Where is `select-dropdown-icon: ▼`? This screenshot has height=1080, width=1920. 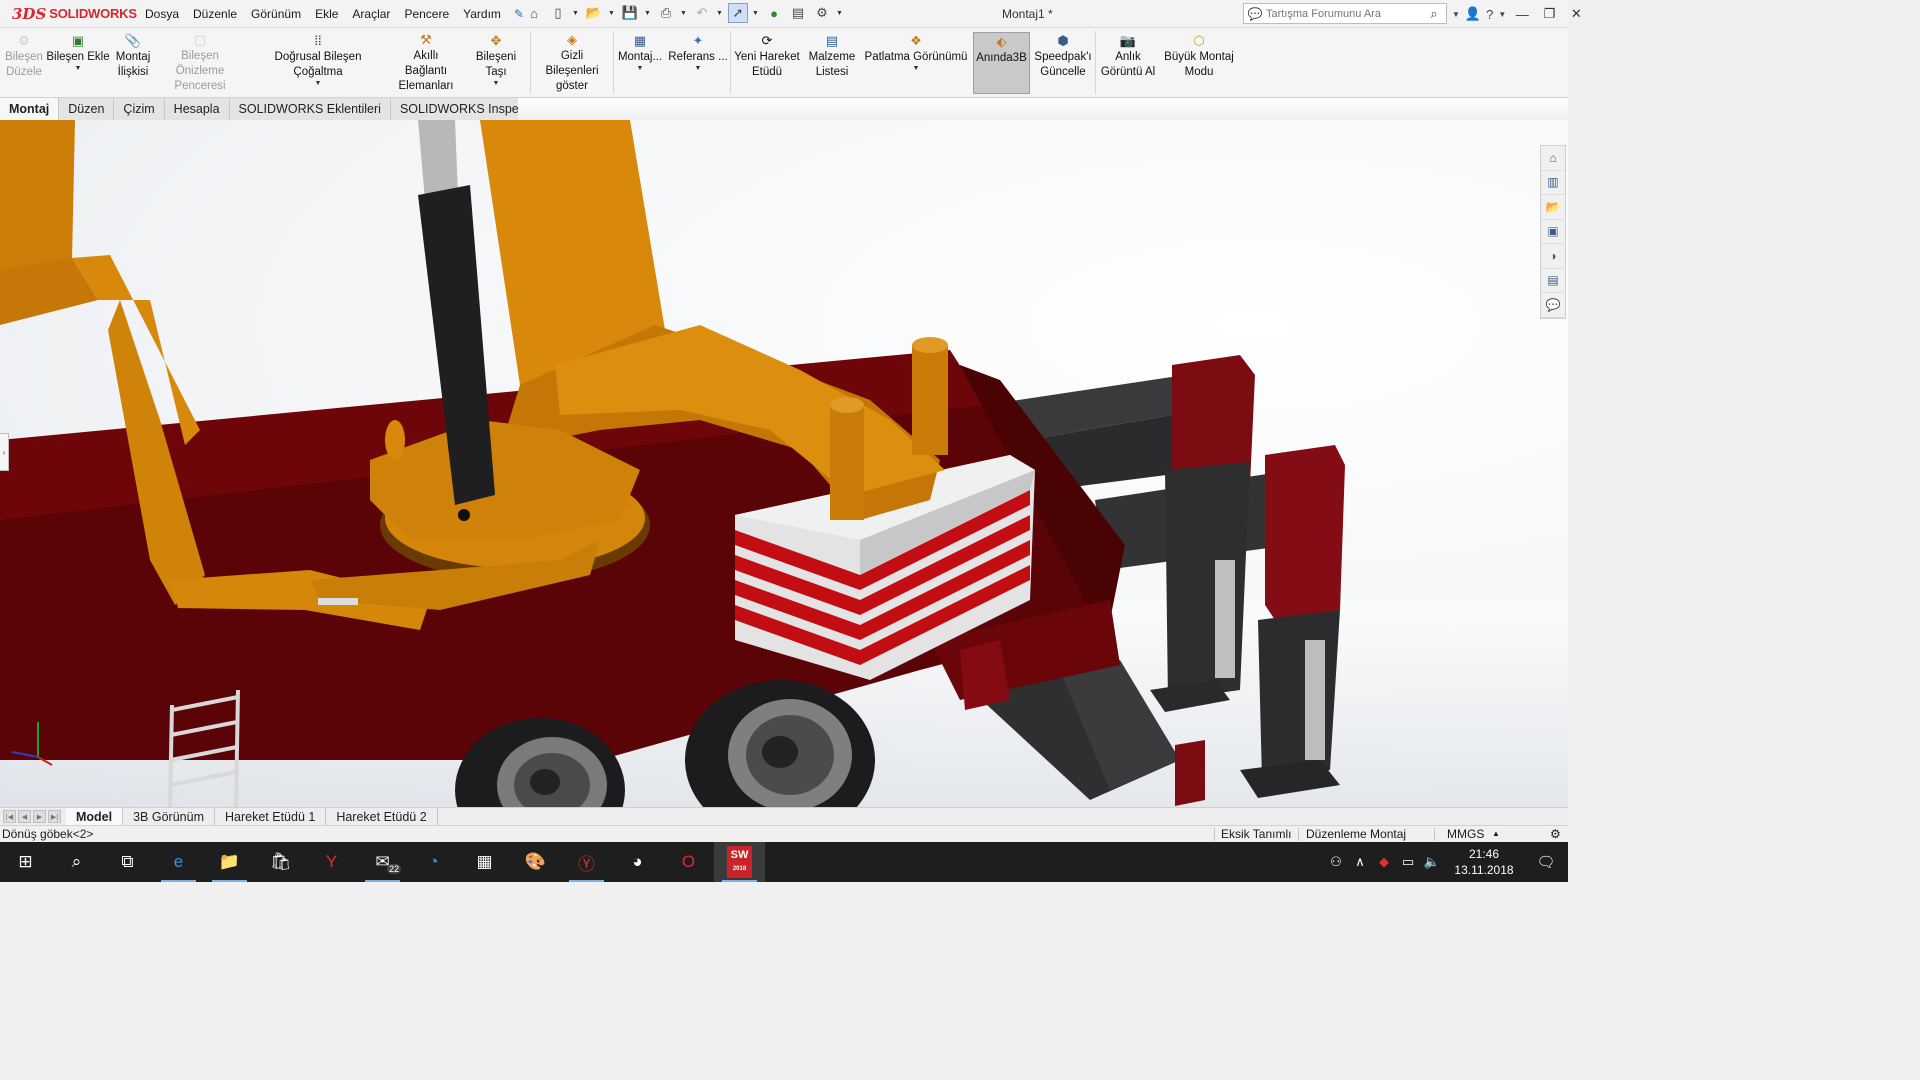 select-dropdown-icon: ▼ is located at coordinates (756, 13).